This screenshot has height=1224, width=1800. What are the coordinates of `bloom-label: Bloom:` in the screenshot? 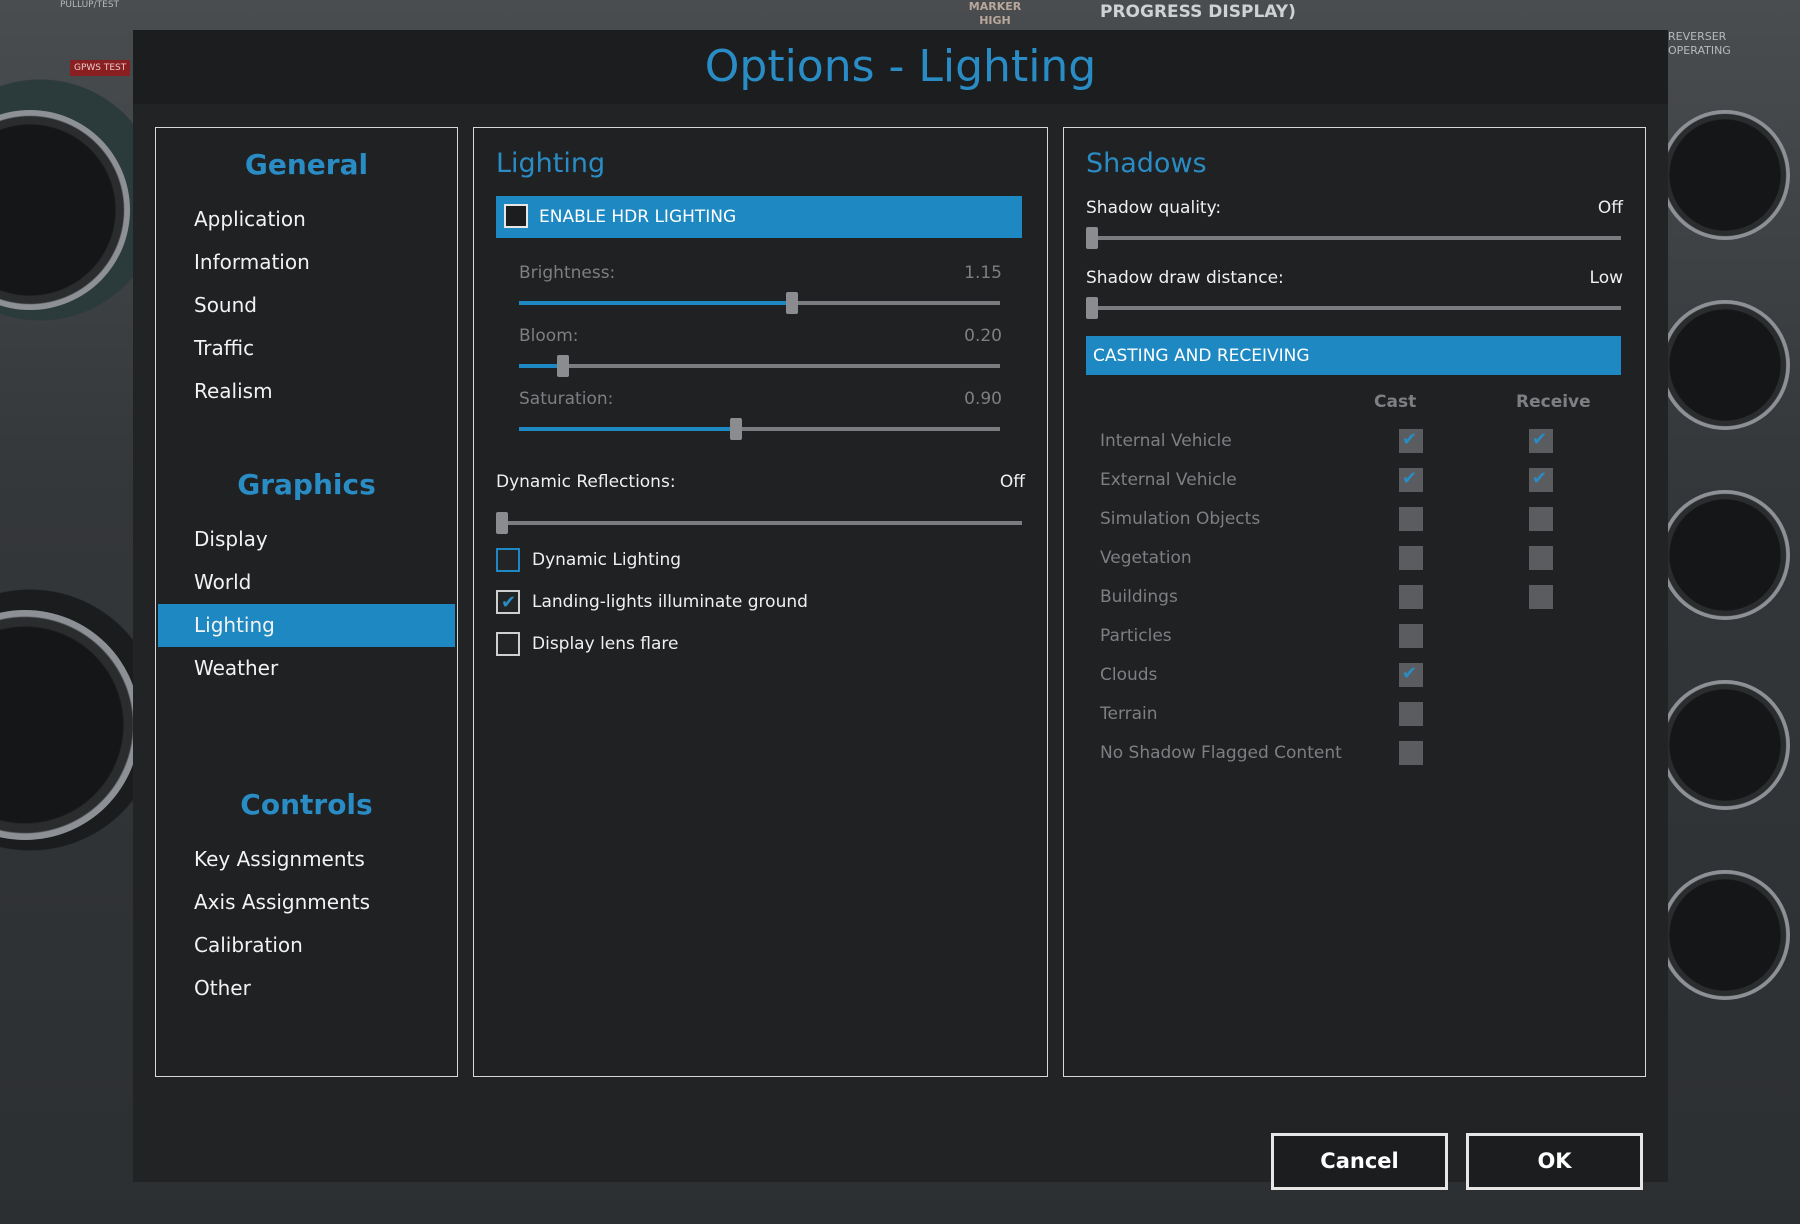 It's located at (549, 336).